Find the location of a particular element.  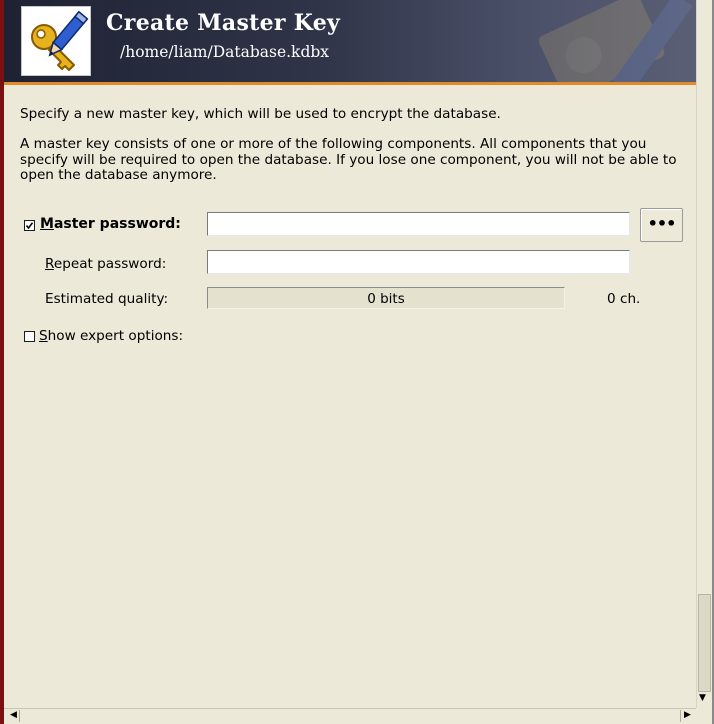

quality-progress-bar: 0 bits is located at coordinates (386, 298).